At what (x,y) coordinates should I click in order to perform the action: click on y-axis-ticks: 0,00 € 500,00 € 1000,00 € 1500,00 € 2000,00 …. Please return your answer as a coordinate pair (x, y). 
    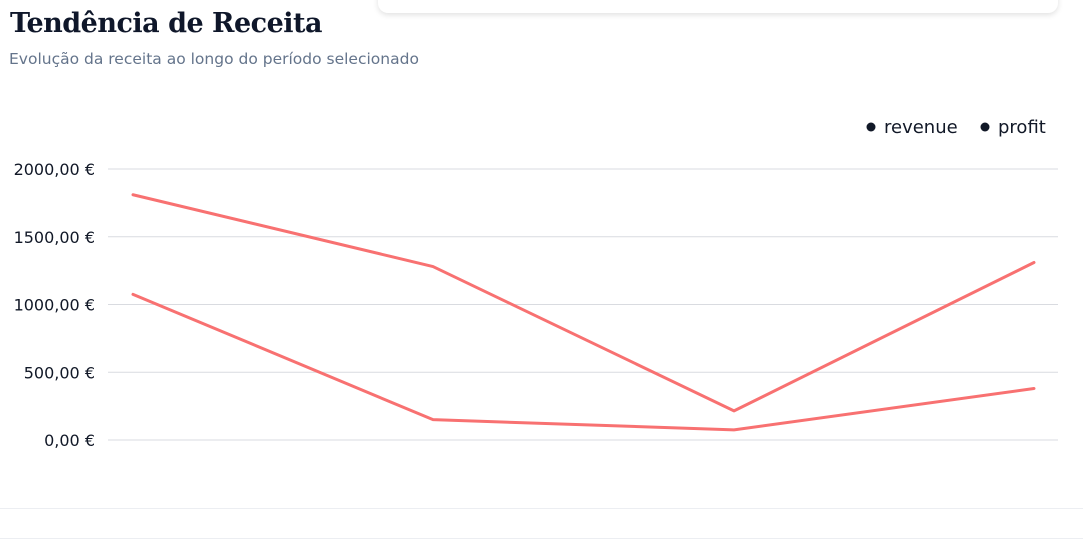
    Looking at the image, I should click on (54, 305).